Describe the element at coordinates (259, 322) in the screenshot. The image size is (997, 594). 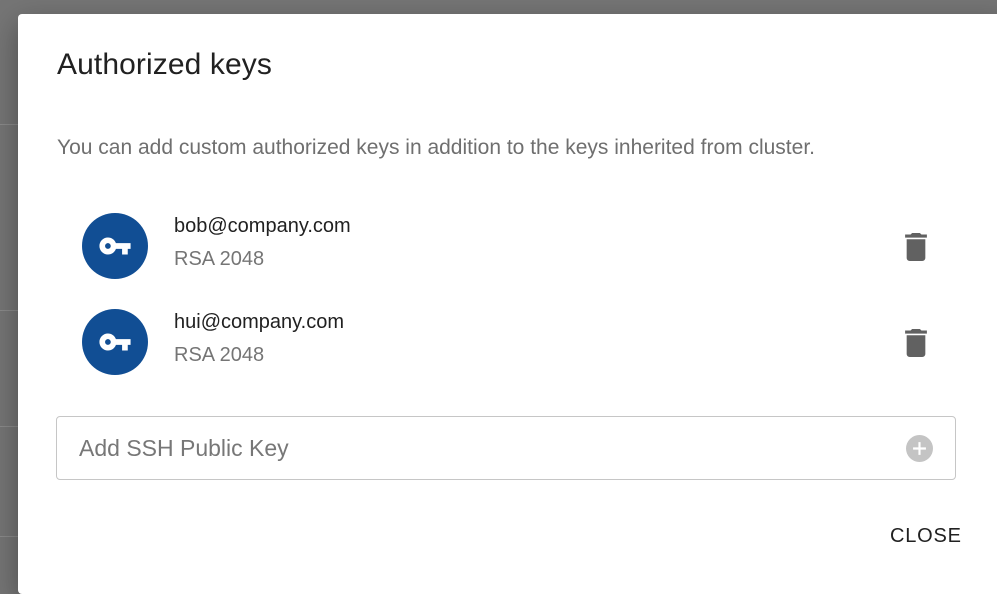
I see `key-email: hui@company.com` at that location.